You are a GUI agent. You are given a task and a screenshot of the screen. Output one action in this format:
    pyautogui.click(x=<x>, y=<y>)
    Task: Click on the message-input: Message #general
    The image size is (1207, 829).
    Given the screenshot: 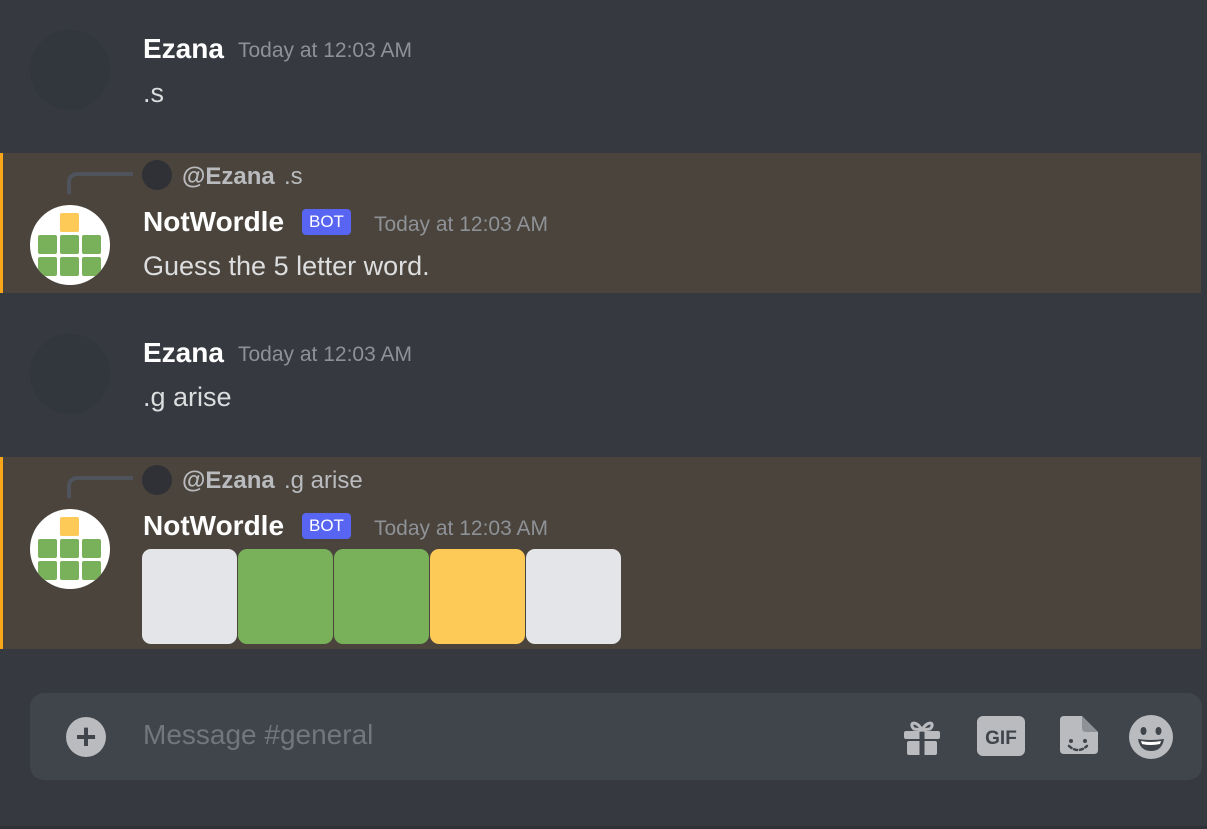 What is the action you would take?
    pyautogui.click(x=258, y=735)
    